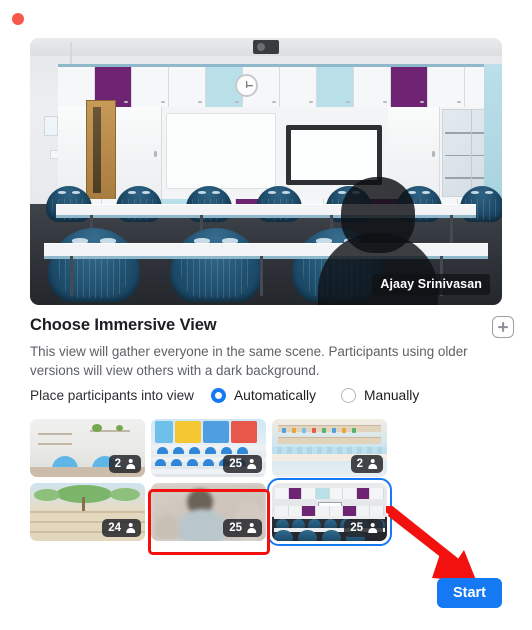 Image resolution: width=532 pixels, height=630 pixels. Describe the element at coordinates (392, 395) in the screenshot. I see `radio-manually-label: Manually` at that location.